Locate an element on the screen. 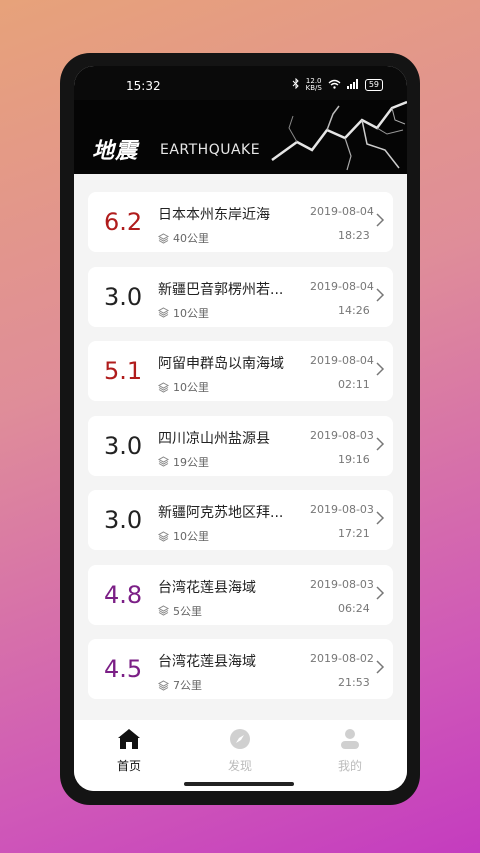 This screenshot has height=853, width=480. quake-card: 6.2 日本本州东岸近海 40公里 2019-08-04 18:23 is located at coordinates (240, 222).